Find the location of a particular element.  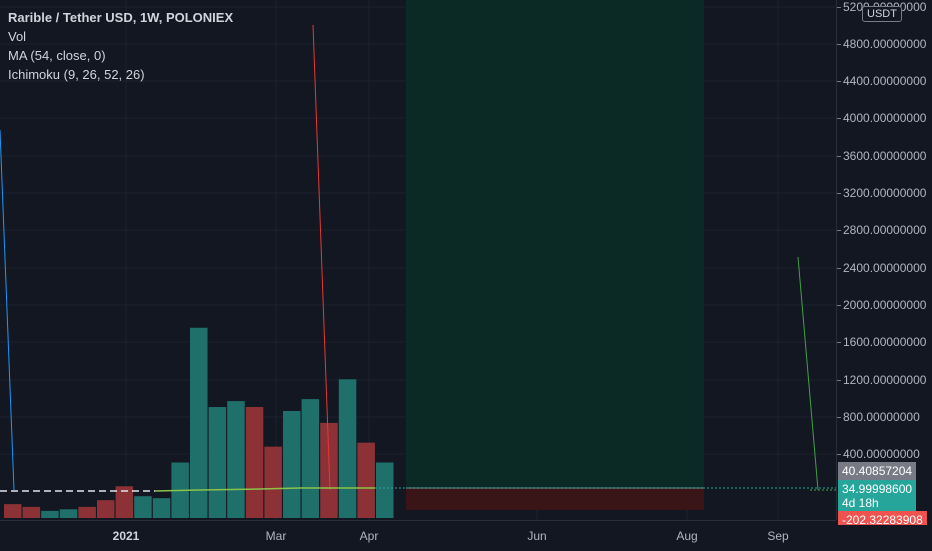

time-tick-label: Sep is located at coordinates (778, 536).